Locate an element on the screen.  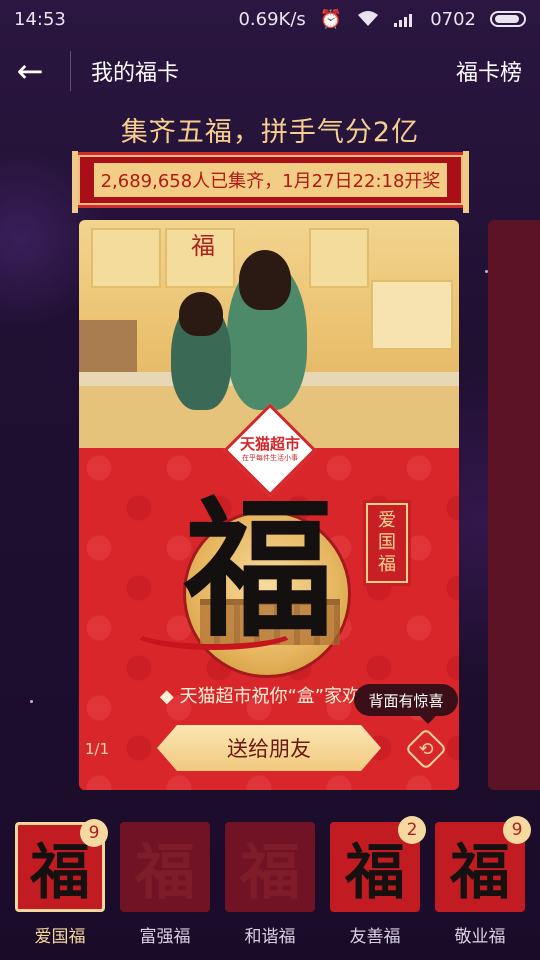
fu-name: 友善福 is located at coordinates (375, 937).